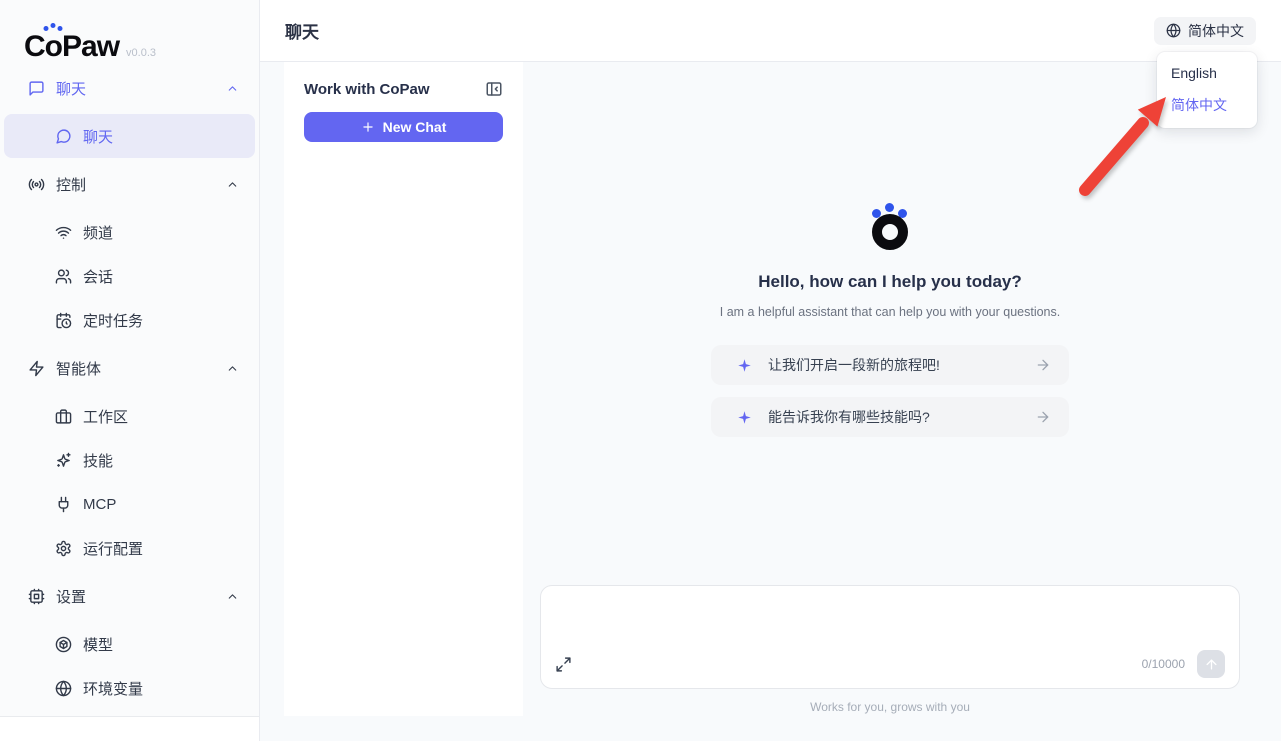  I want to click on top-header: 聊天 简体中文, so click(770, 31).